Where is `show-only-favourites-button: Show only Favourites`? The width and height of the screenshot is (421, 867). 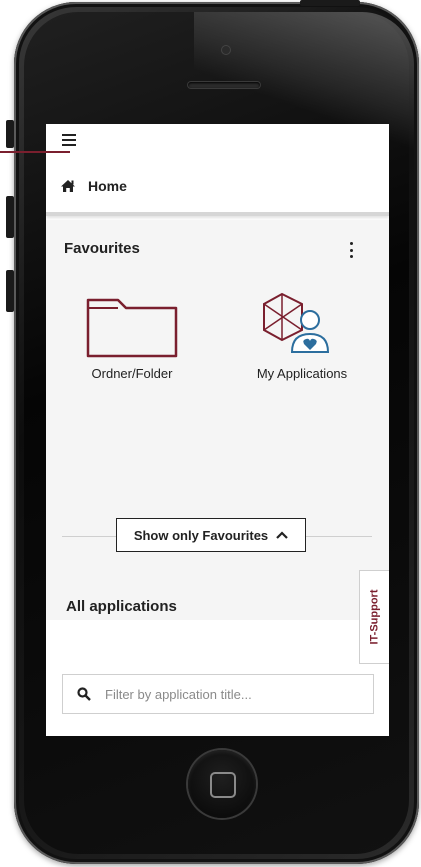
show-only-favourites-button: Show only Favourites is located at coordinates (211, 535).